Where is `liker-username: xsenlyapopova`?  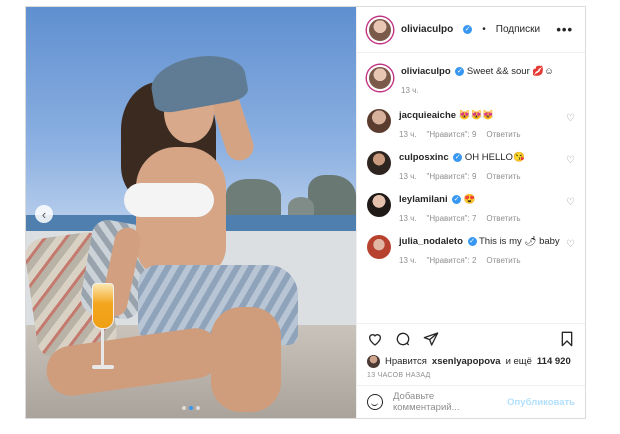 liker-username: xsenlyapopova is located at coordinates (466, 361).